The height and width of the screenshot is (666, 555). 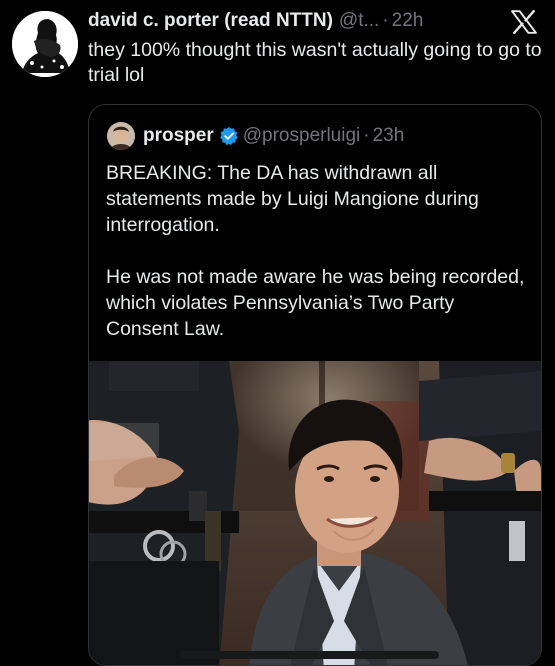 I want to click on author-avatar, so click(x=45, y=44).